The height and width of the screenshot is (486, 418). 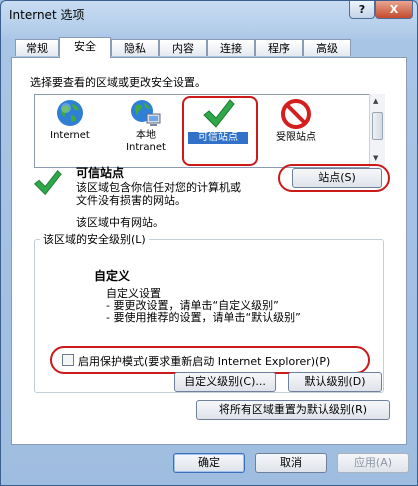 I want to click on security-level-group-title: 该区域的安全级别(L), so click(x=94, y=239).